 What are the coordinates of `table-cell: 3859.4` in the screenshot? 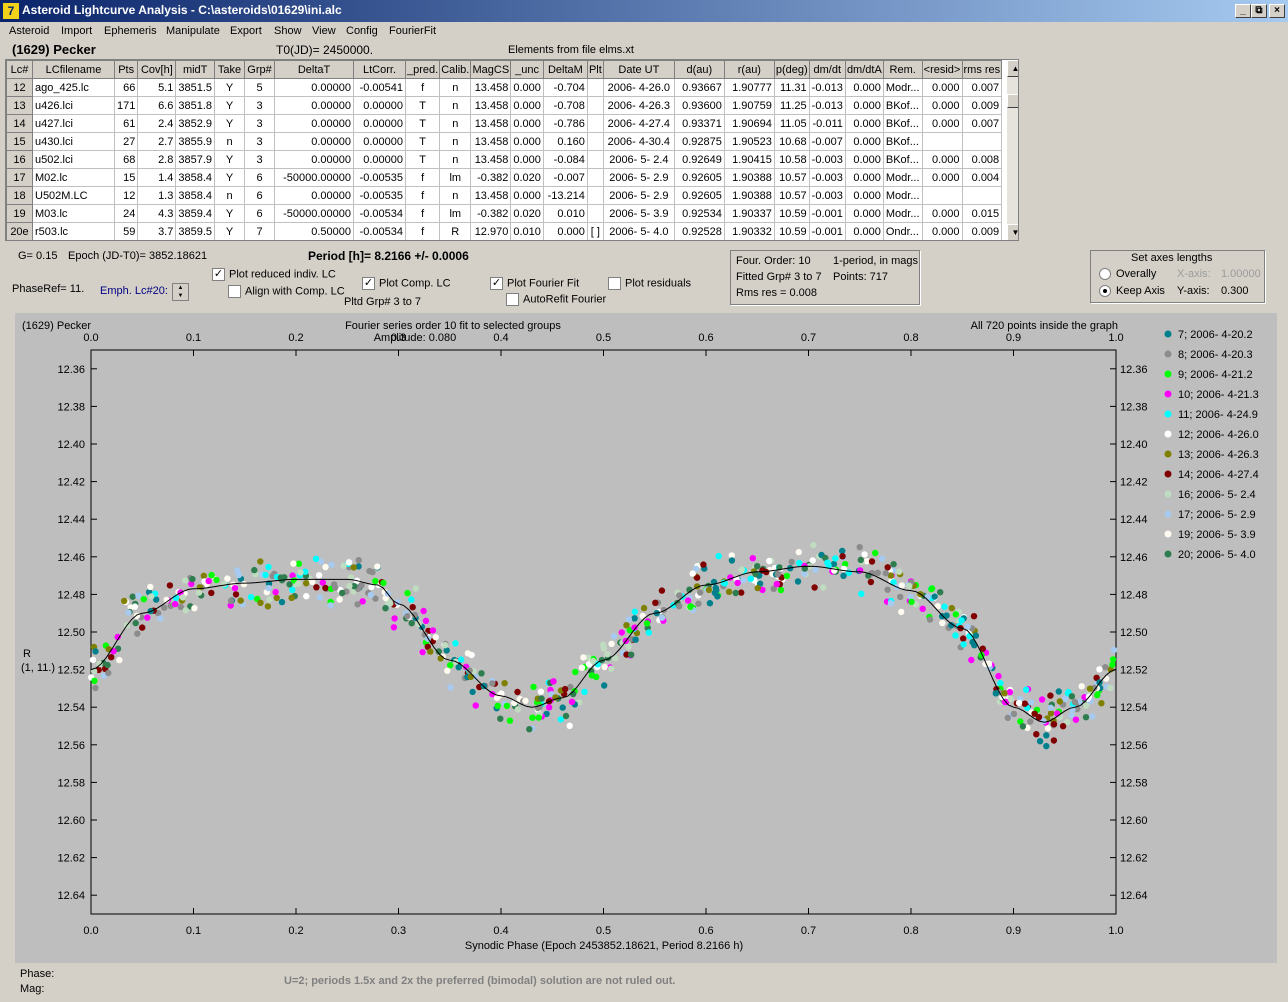 It's located at (195, 213).